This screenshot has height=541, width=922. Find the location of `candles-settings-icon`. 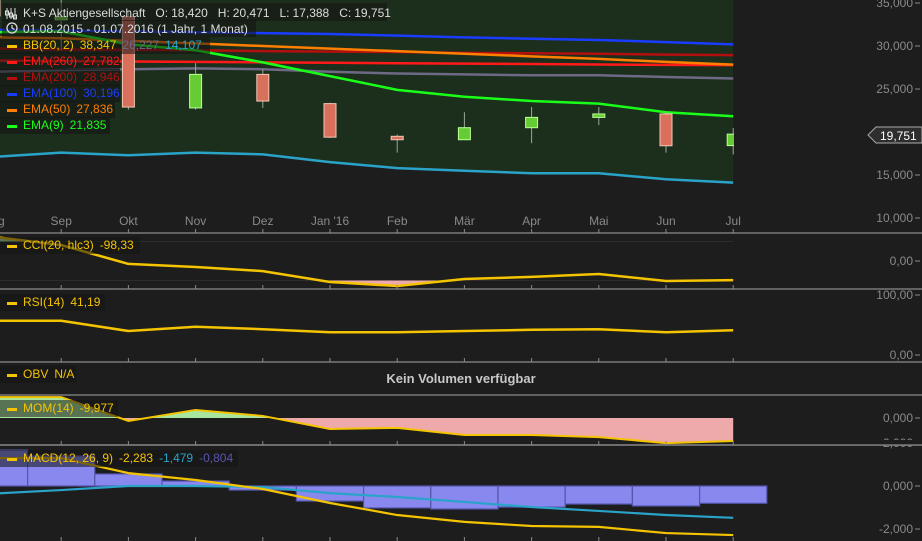

candles-settings-icon is located at coordinates (11, 14).